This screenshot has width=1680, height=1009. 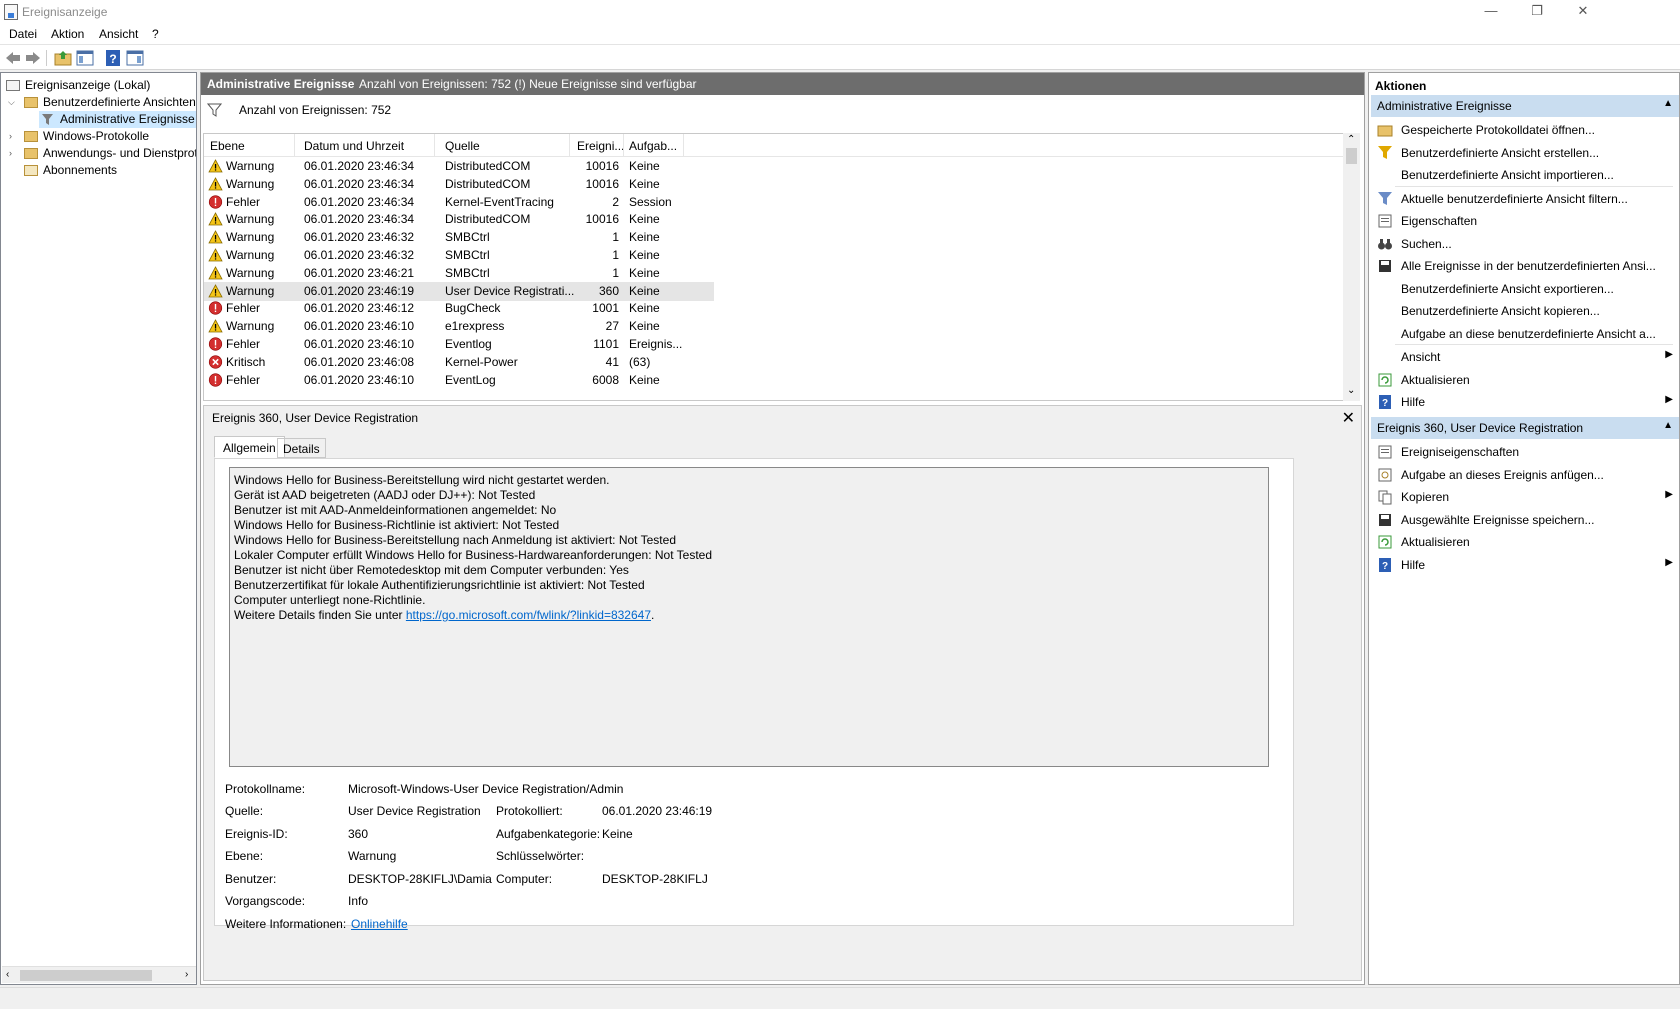 I want to click on prop-computer-value: DESKTOP-28KIFLJ, so click(x=655, y=879).